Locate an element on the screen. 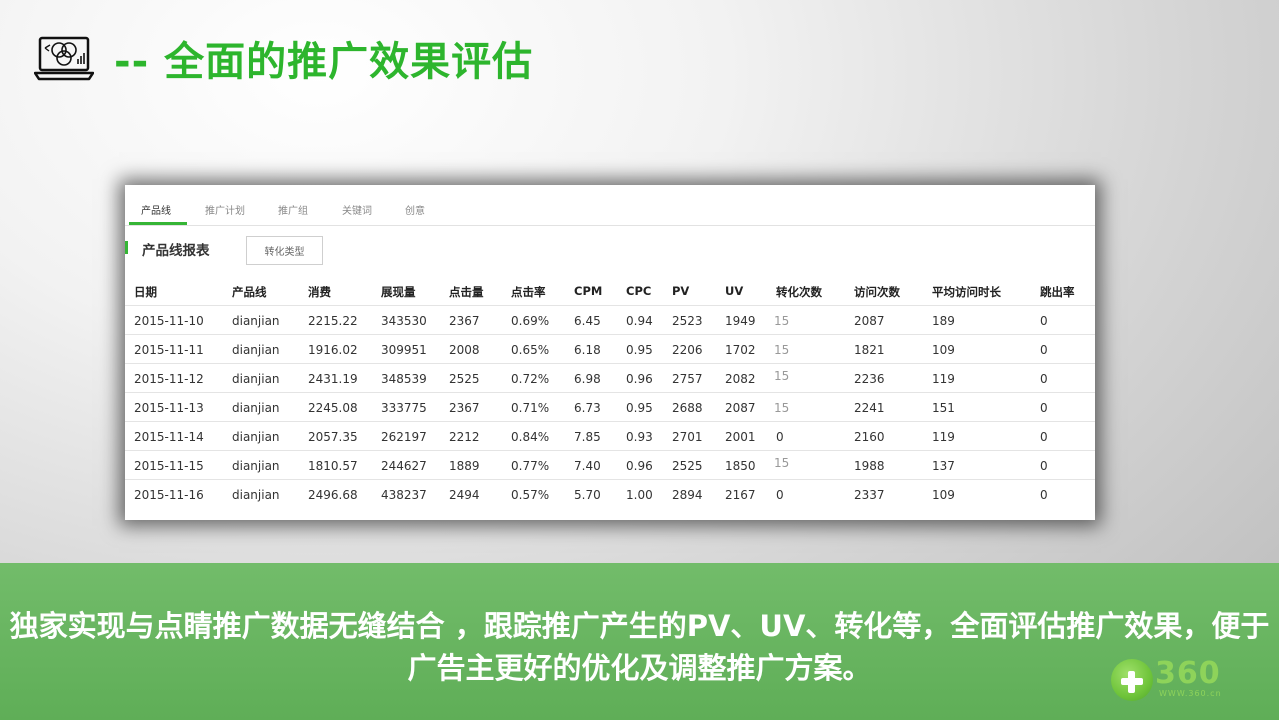  cell-ctr: 0.57% is located at coordinates (530, 495).